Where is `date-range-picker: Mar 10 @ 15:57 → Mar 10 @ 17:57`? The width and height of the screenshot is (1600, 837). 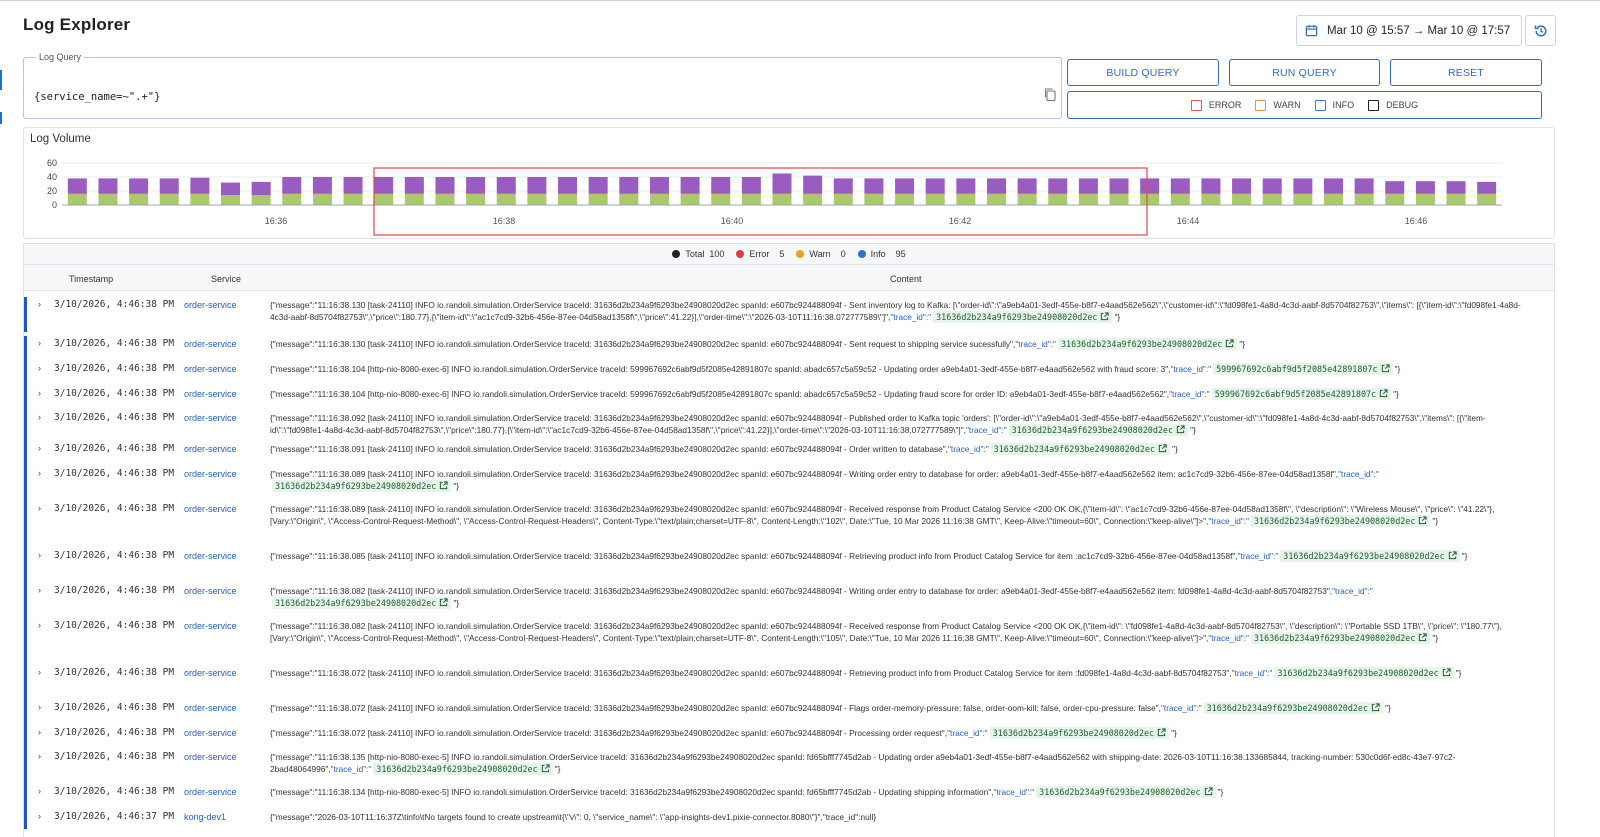
date-range-picker: Mar 10 @ 15:57 → Mar 10 @ 17:57 is located at coordinates (1409, 30).